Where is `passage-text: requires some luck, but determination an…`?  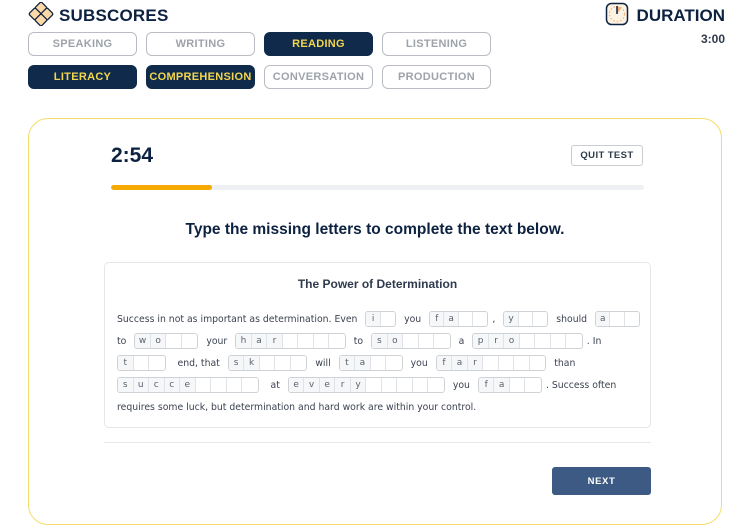 passage-text: requires some luck, but determination an… is located at coordinates (297, 407).